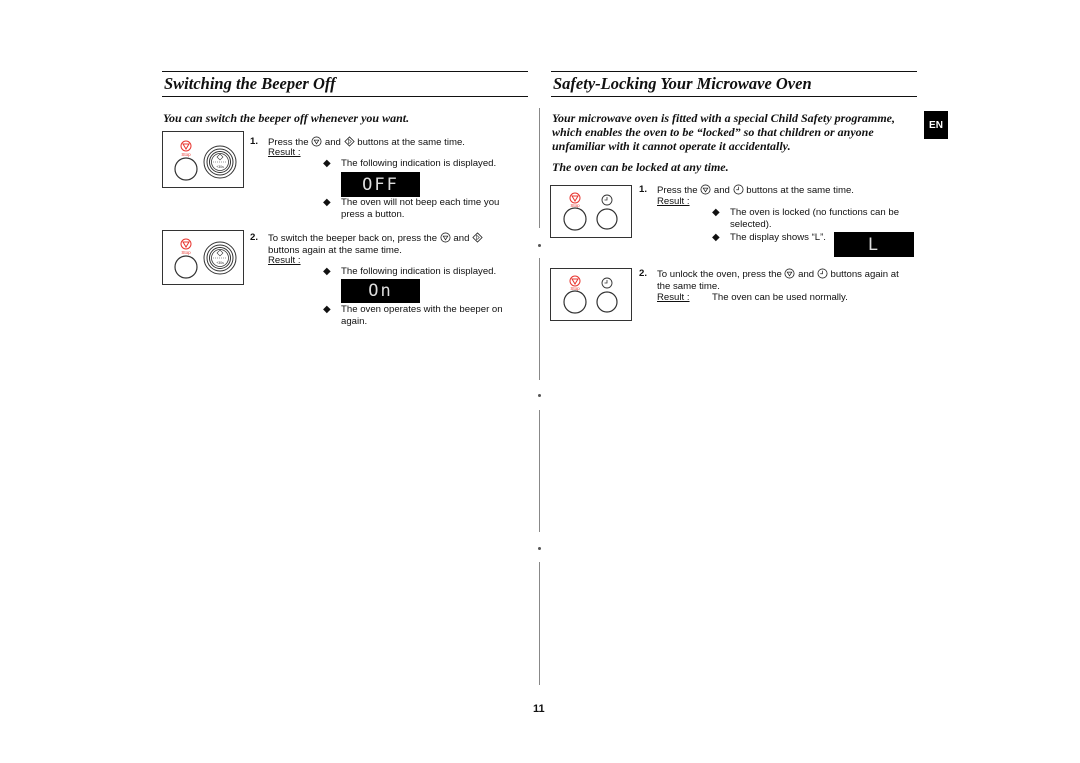 Image resolution: width=1080 pixels, height=763 pixels. What do you see at coordinates (380, 184) in the screenshot?
I see `display-off: OFF` at bounding box center [380, 184].